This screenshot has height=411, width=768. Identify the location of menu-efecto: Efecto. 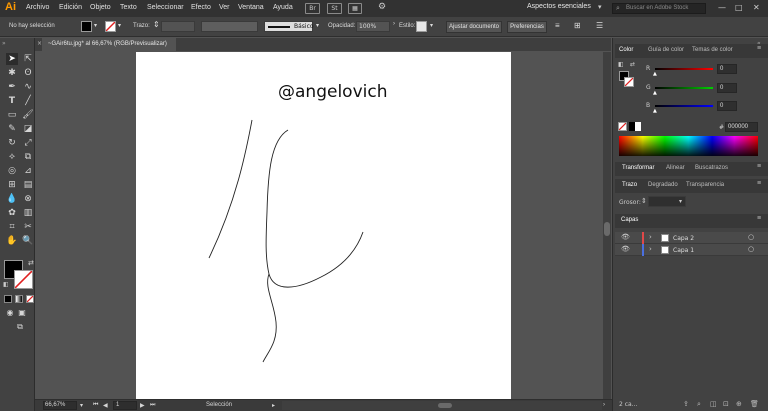
(201, 7).